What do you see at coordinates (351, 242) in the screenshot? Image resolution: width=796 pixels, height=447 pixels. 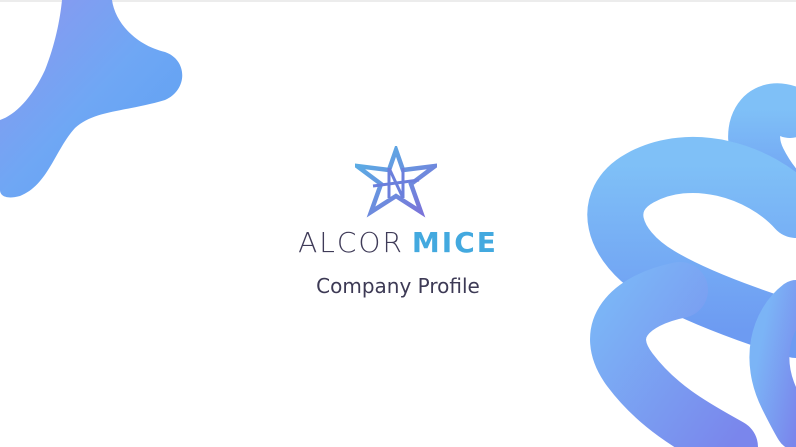 I see `brand-word-alcor: ALCOR` at bounding box center [351, 242].